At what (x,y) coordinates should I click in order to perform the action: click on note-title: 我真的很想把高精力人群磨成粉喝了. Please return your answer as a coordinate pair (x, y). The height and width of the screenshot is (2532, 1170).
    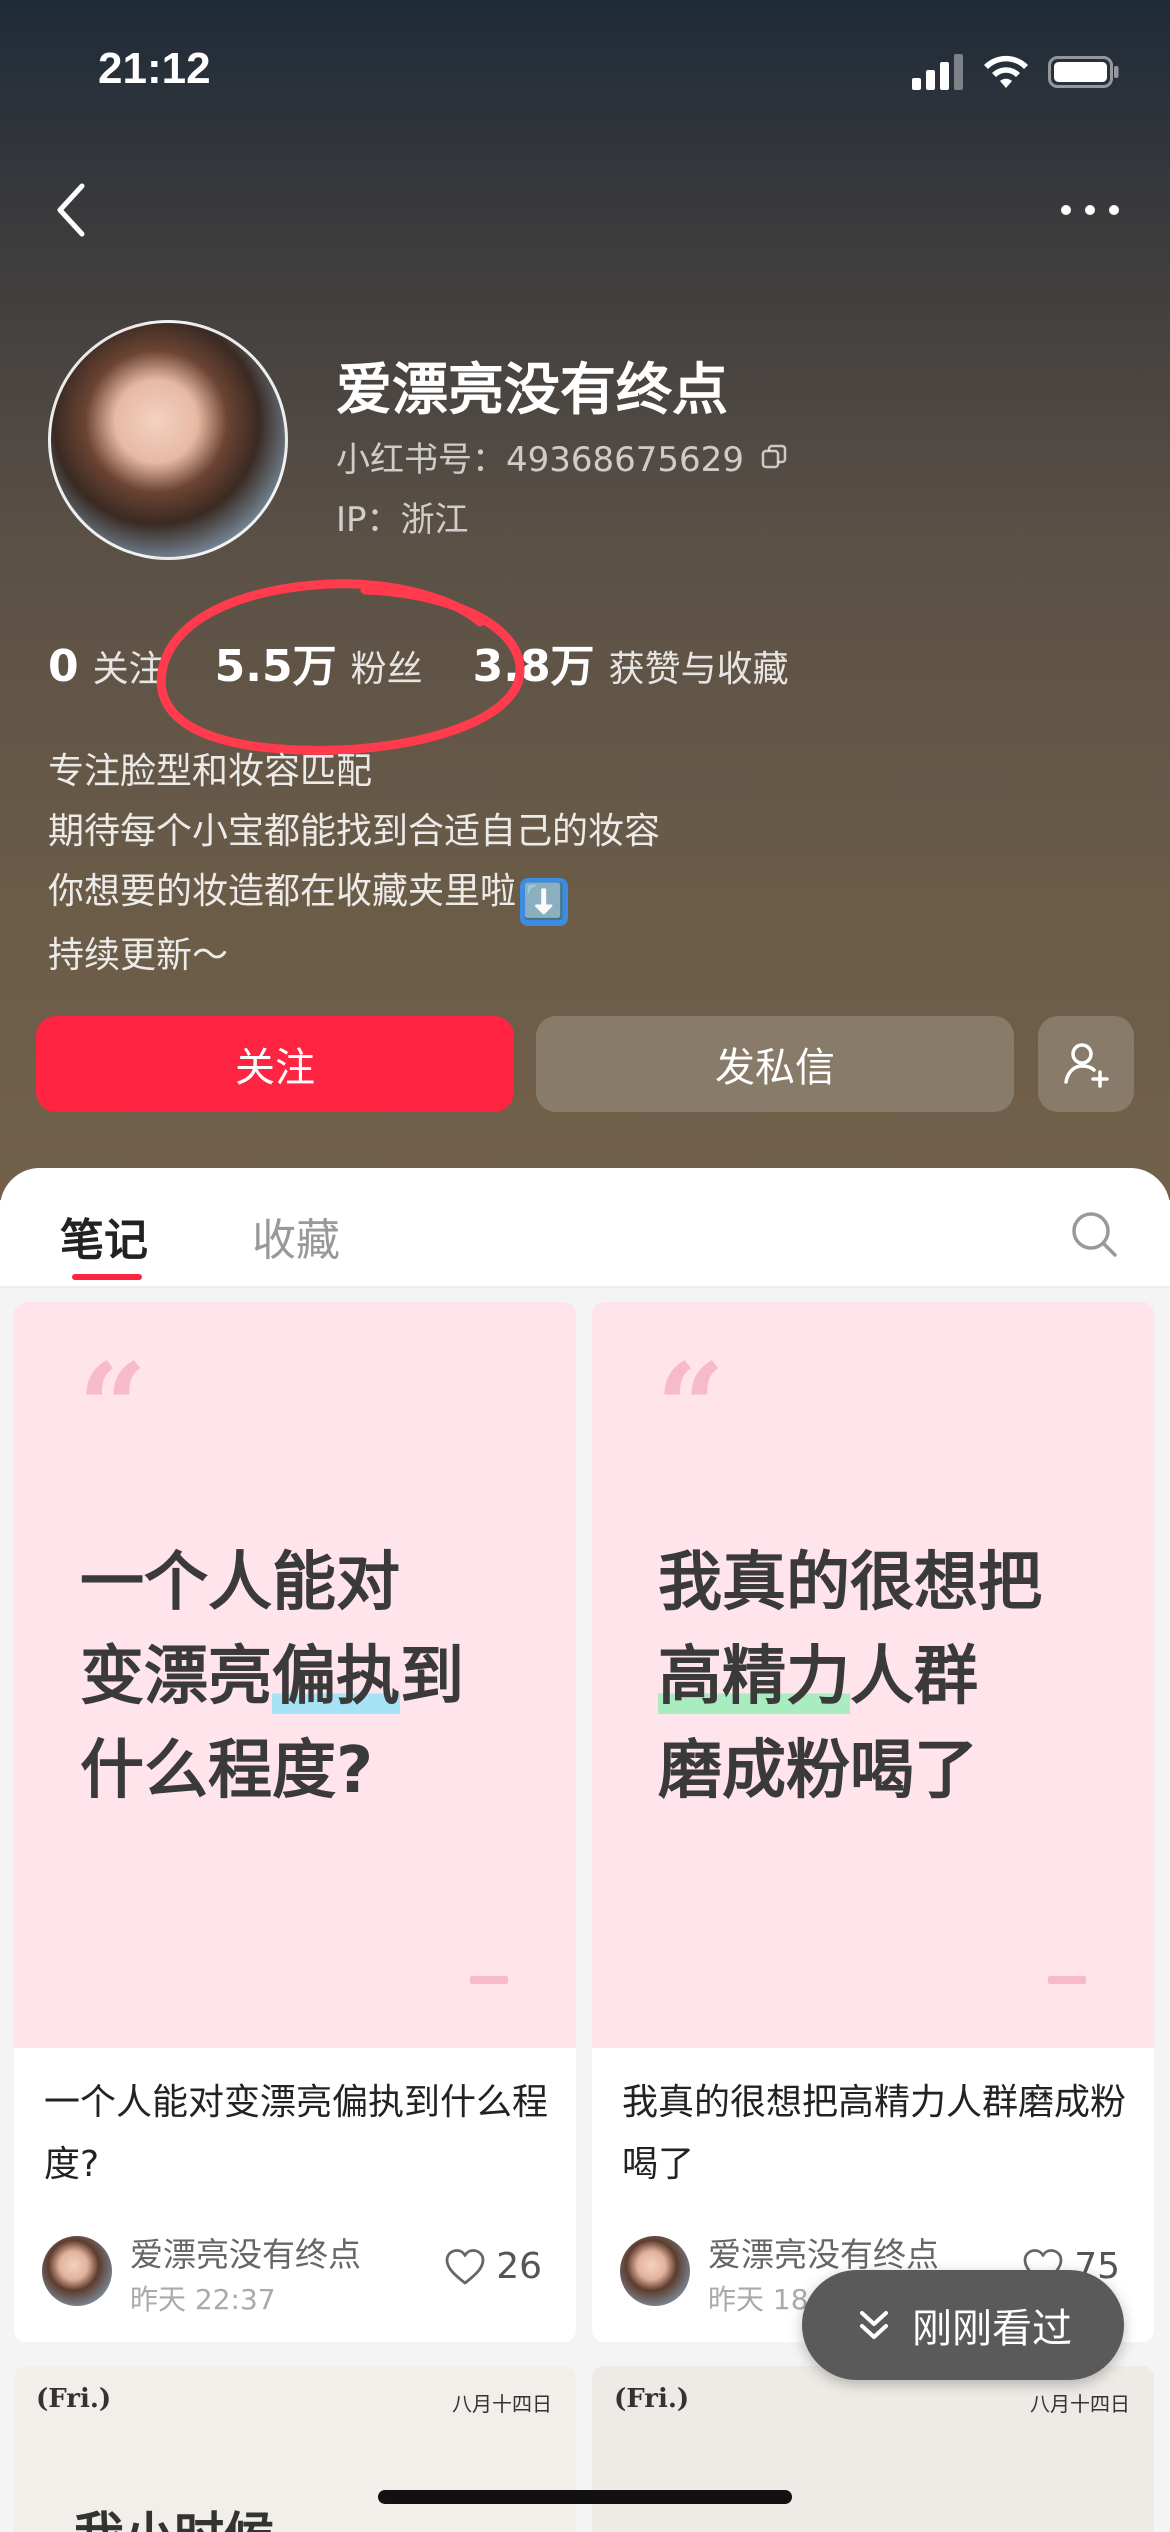
    Looking at the image, I should click on (874, 2133).